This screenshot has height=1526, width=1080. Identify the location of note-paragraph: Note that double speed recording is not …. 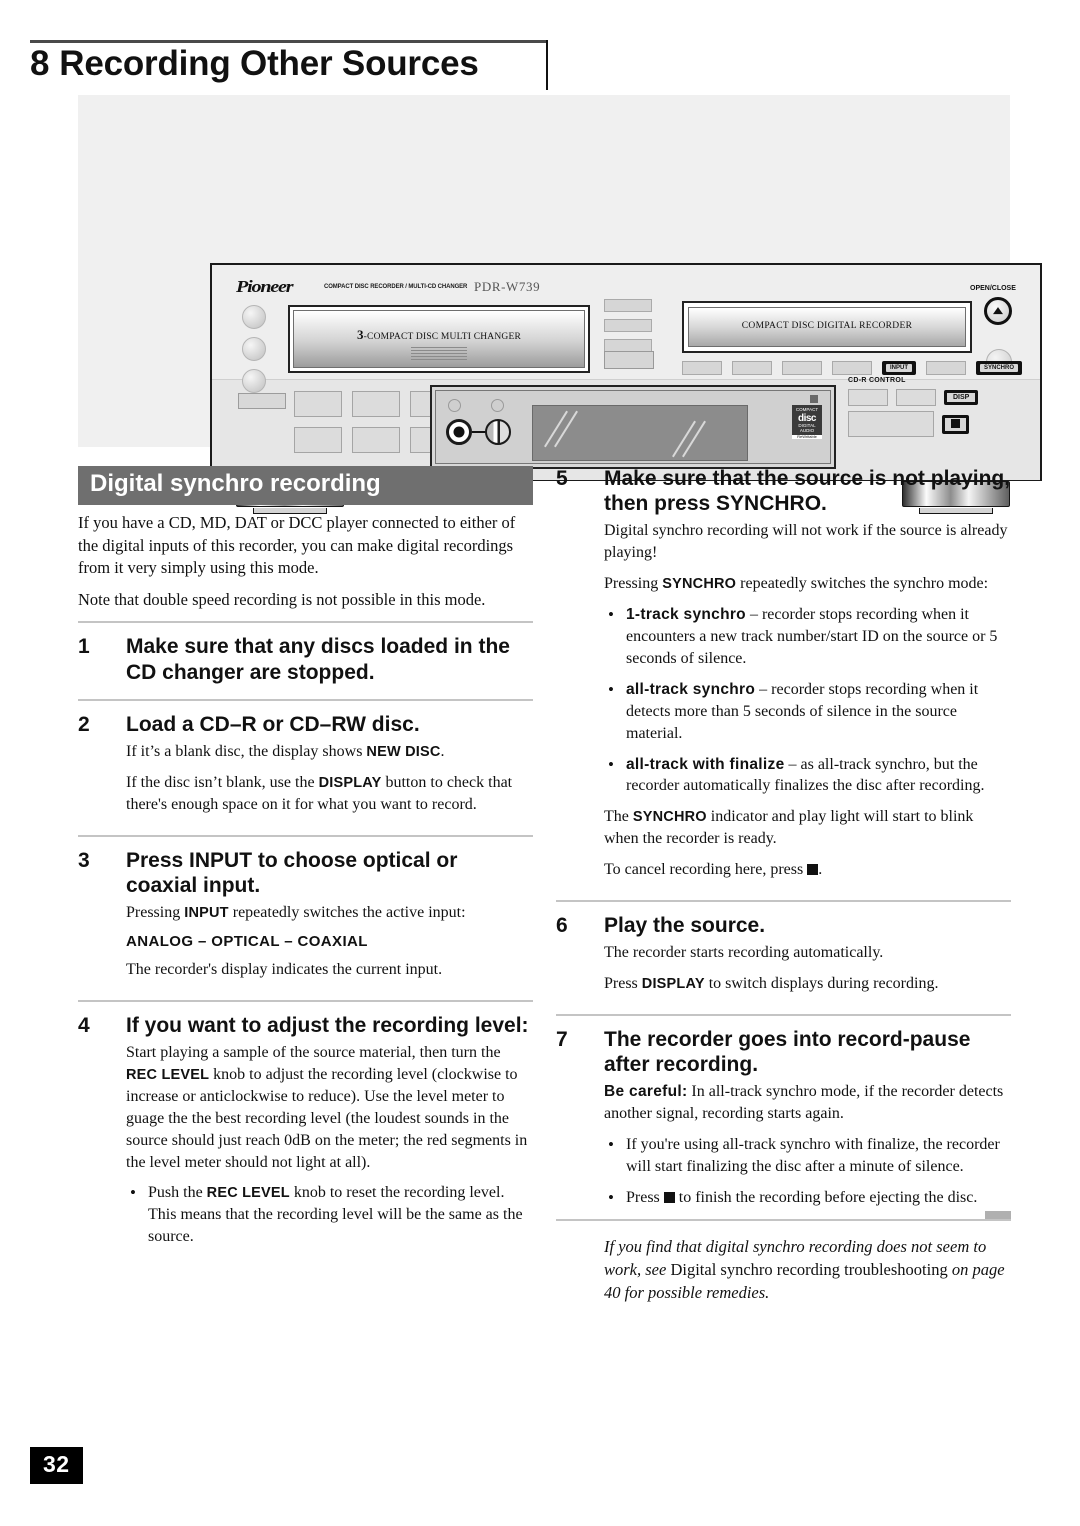
(282, 599).